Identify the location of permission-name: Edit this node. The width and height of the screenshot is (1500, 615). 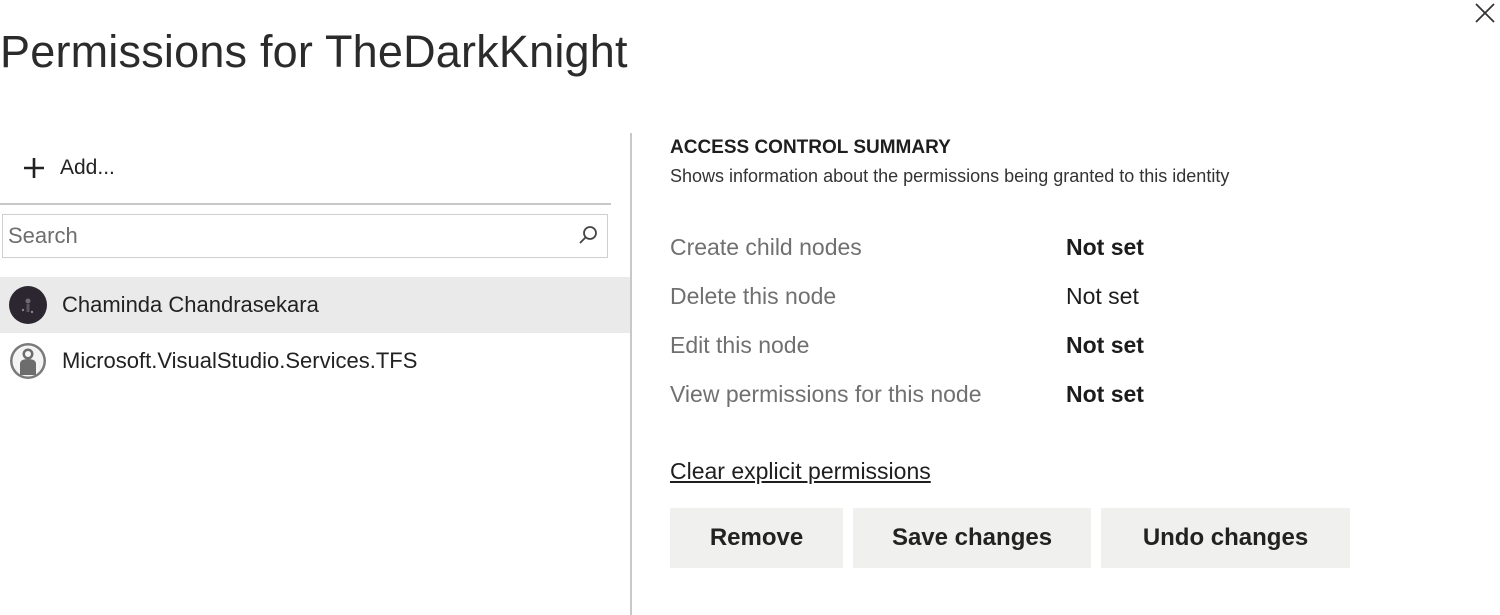
(740, 345).